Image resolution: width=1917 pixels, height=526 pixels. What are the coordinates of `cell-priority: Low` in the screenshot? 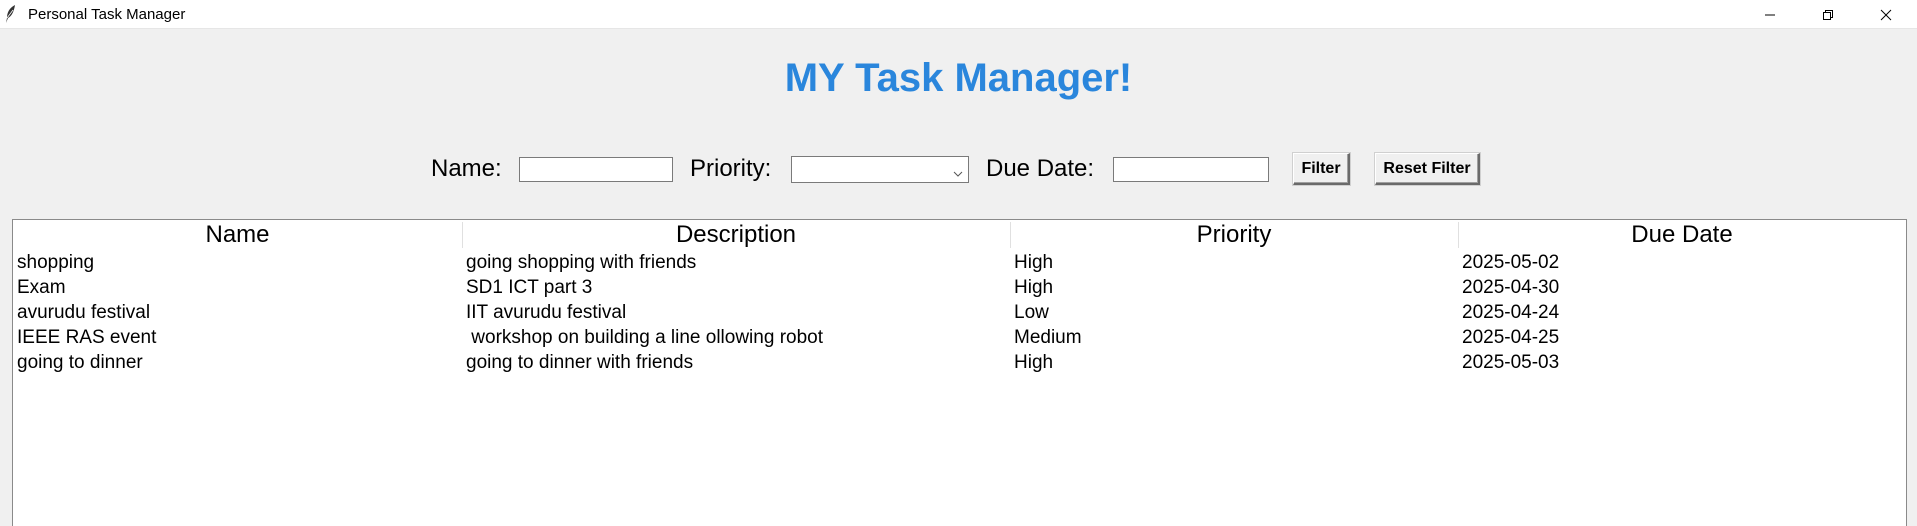 It's located at (1031, 312).